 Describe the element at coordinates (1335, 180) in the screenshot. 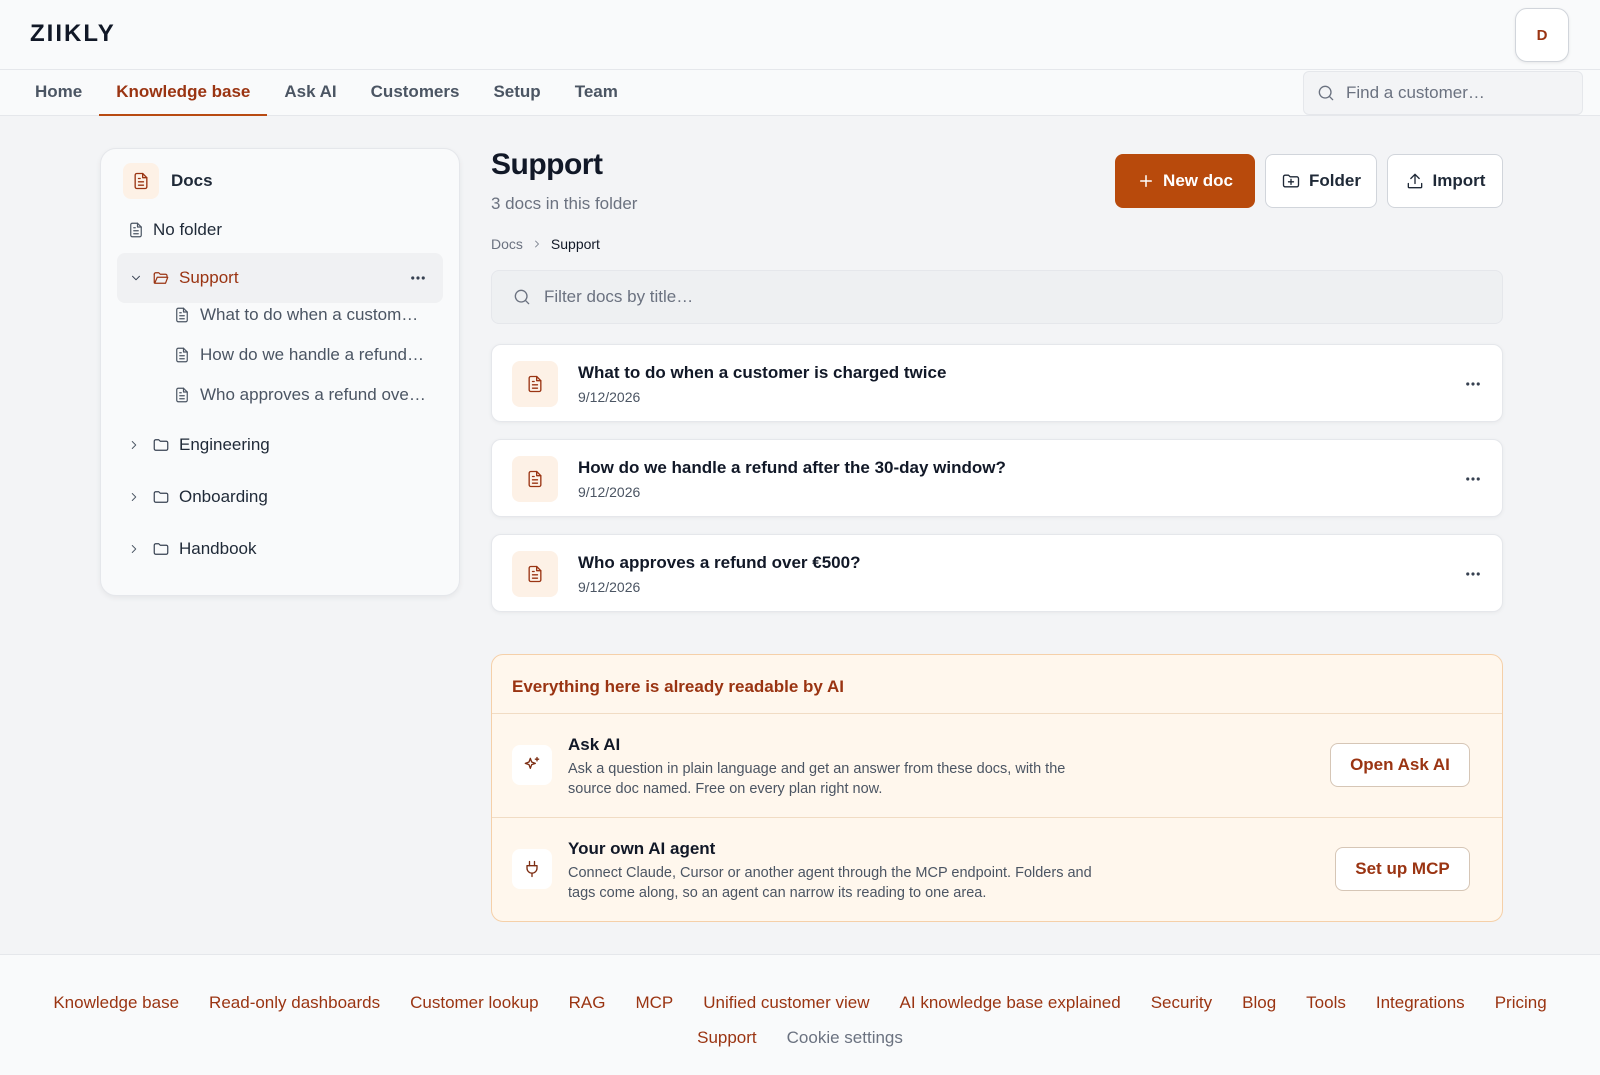

I see `button-label: Folder` at that location.